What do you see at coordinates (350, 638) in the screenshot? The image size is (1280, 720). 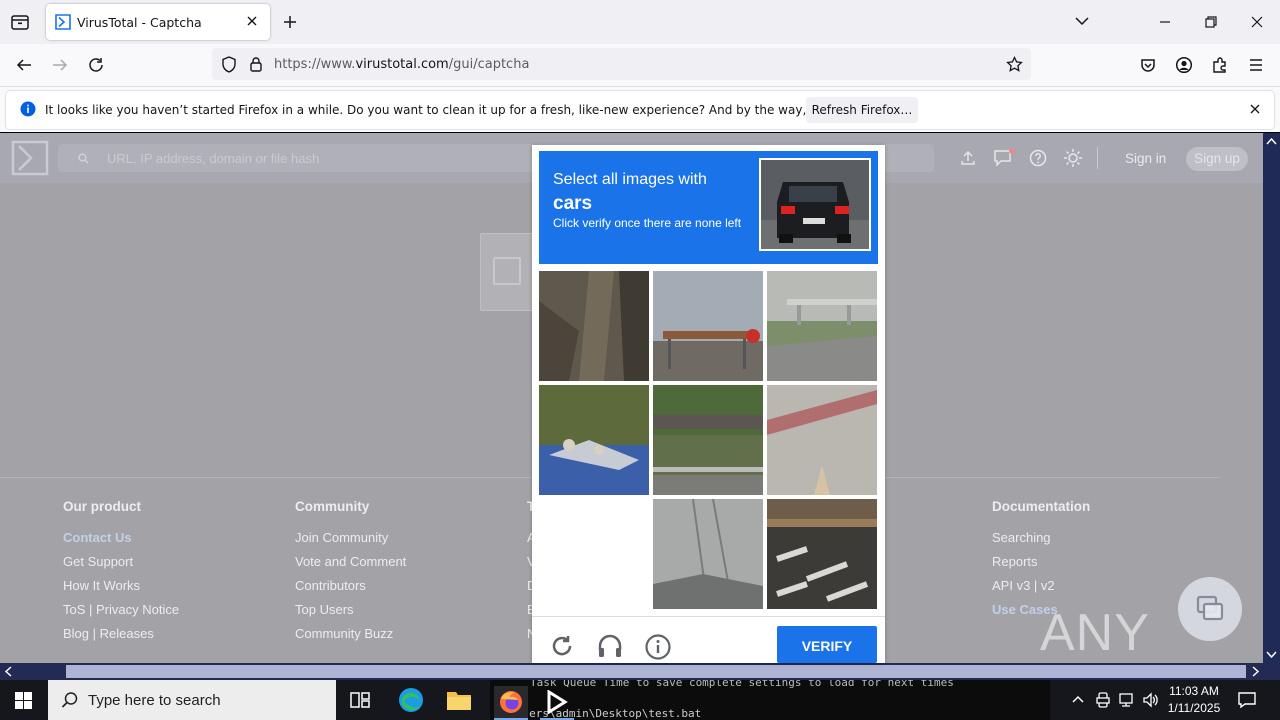 I see `footer-link-community-buzz: Community Buzz` at bounding box center [350, 638].